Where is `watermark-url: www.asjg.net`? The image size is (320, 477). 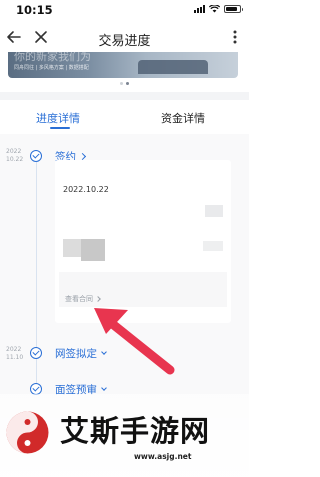 watermark-url: www.asjg.net is located at coordinates (163, 456).